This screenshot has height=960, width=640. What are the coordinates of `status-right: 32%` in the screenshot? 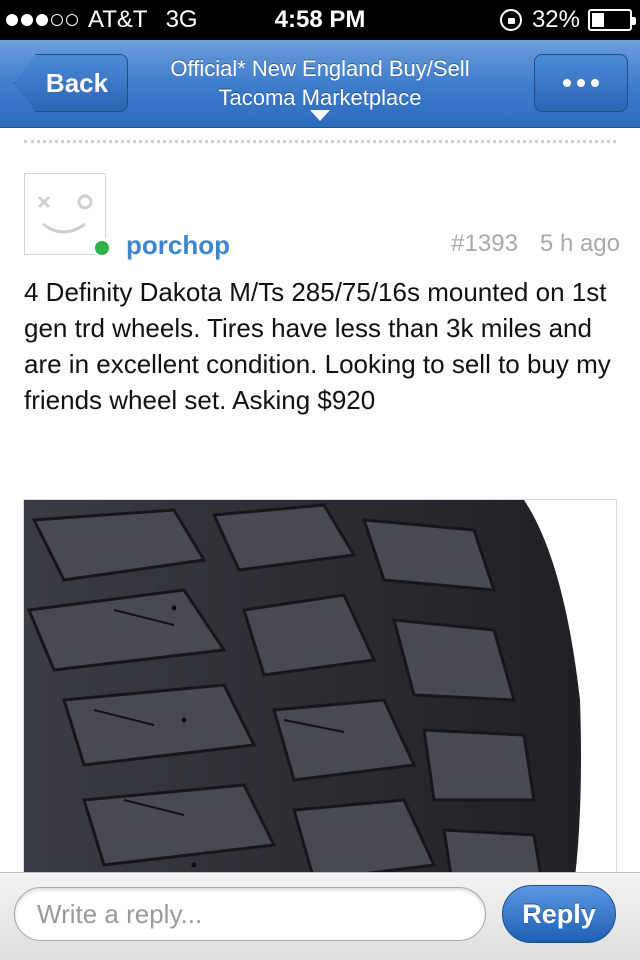 It's located at (567, 20).